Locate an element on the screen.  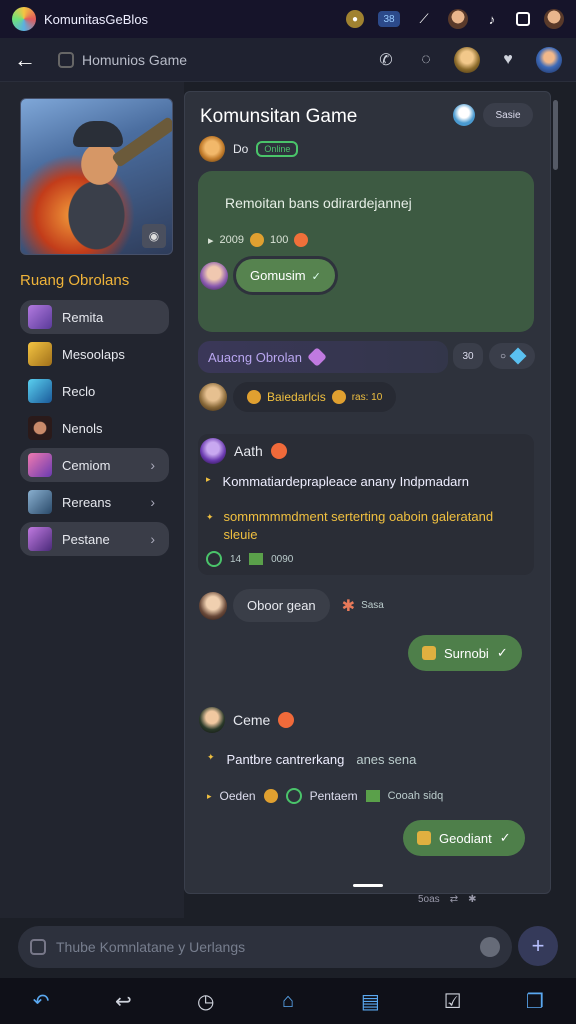
clipboard-icon: ▤ is located at coordinates (370, 1001).